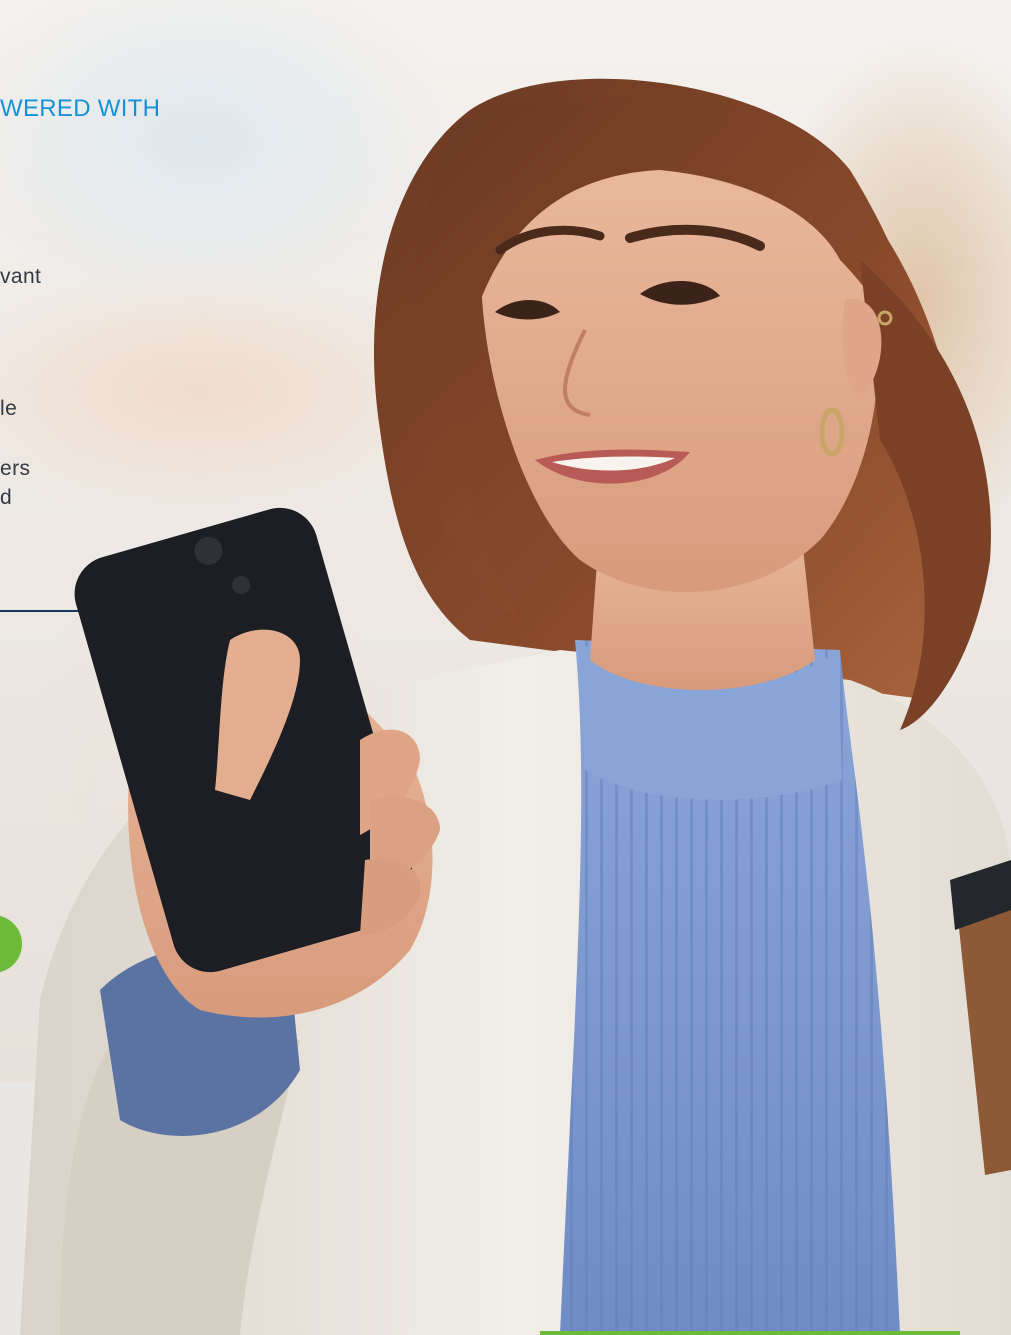 Image resolution: width=1011 pixels, height=1335 pixels. What do you see at coordinates (750, 1333) in the screenshot?
I see `bottom-accent-bar` at bounding box center [750, 1333].